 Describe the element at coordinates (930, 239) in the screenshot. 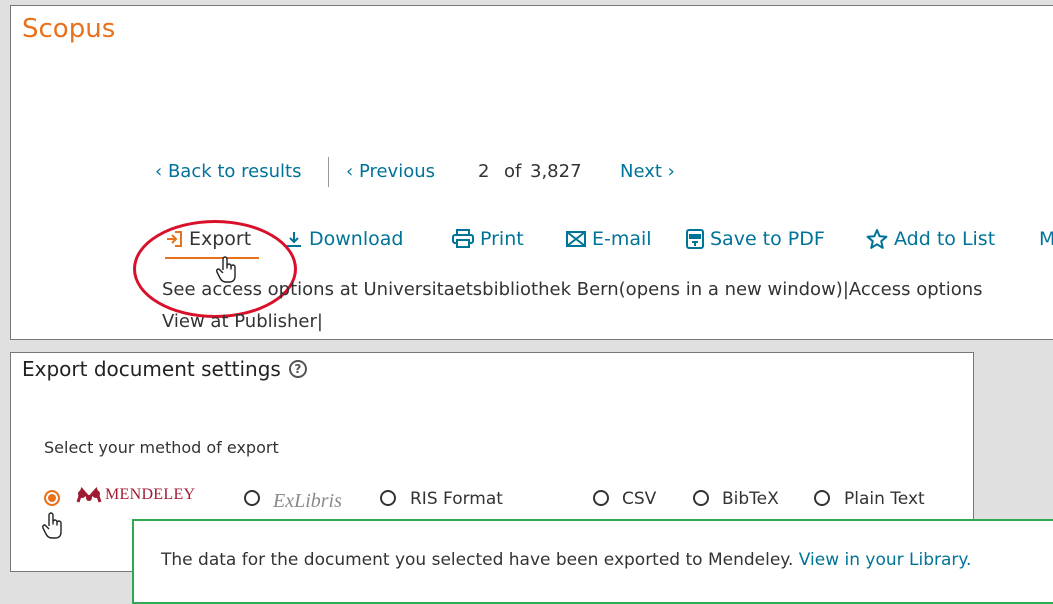

I see `add-to-list-button: Add to List` at that location.